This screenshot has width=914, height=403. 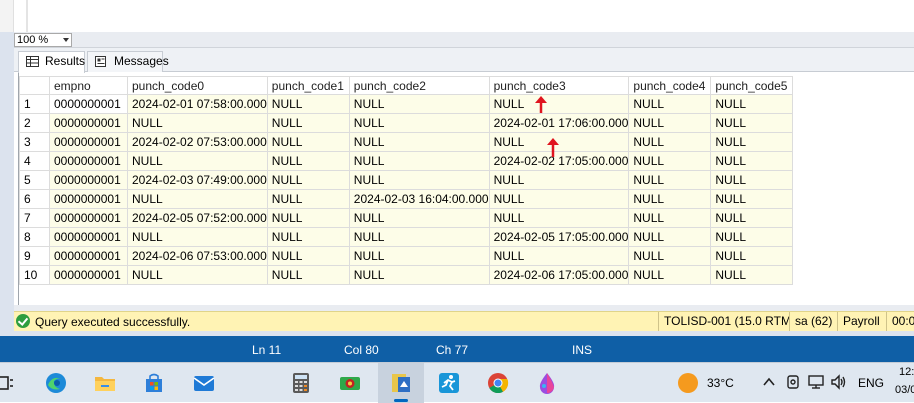 I want to click on mail-icon, so click(x=204, y=383).